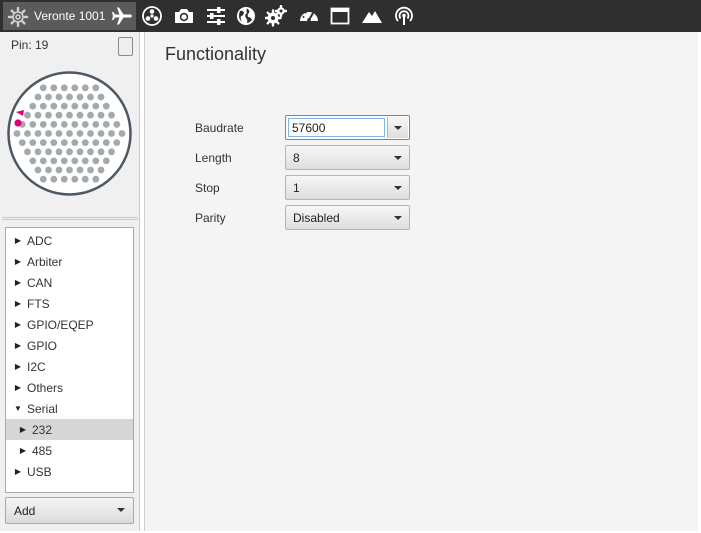 The height and width of the screenshot is (533, 701). What do you see at coordinates (69, 345) in the screenshot?
I see `tree-item-gpio: ▶ GPIO` at bounding box center [69, 345].